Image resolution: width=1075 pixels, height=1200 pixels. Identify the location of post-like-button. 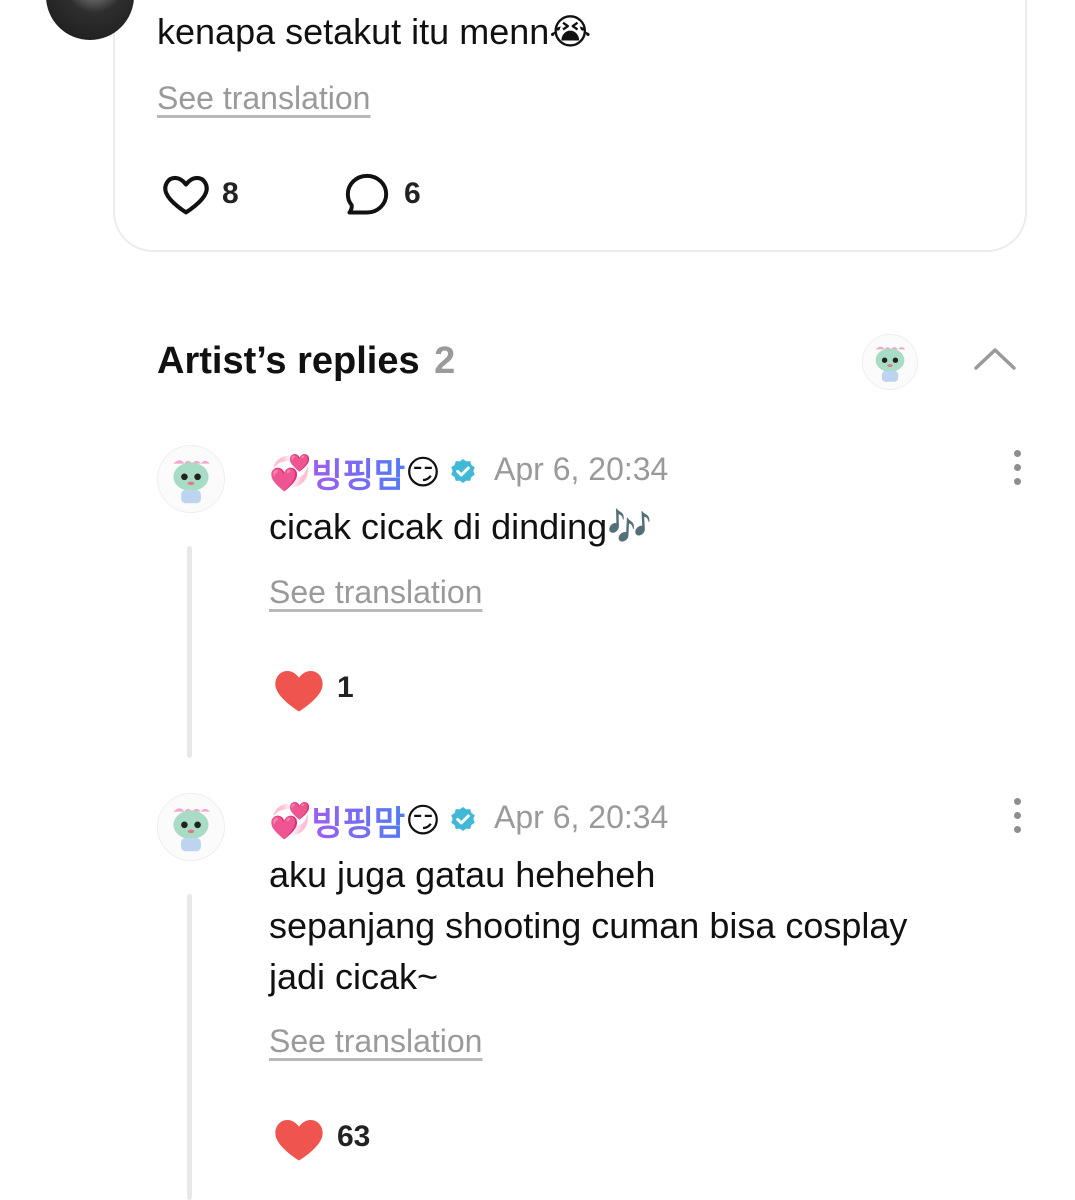
(186, 194).